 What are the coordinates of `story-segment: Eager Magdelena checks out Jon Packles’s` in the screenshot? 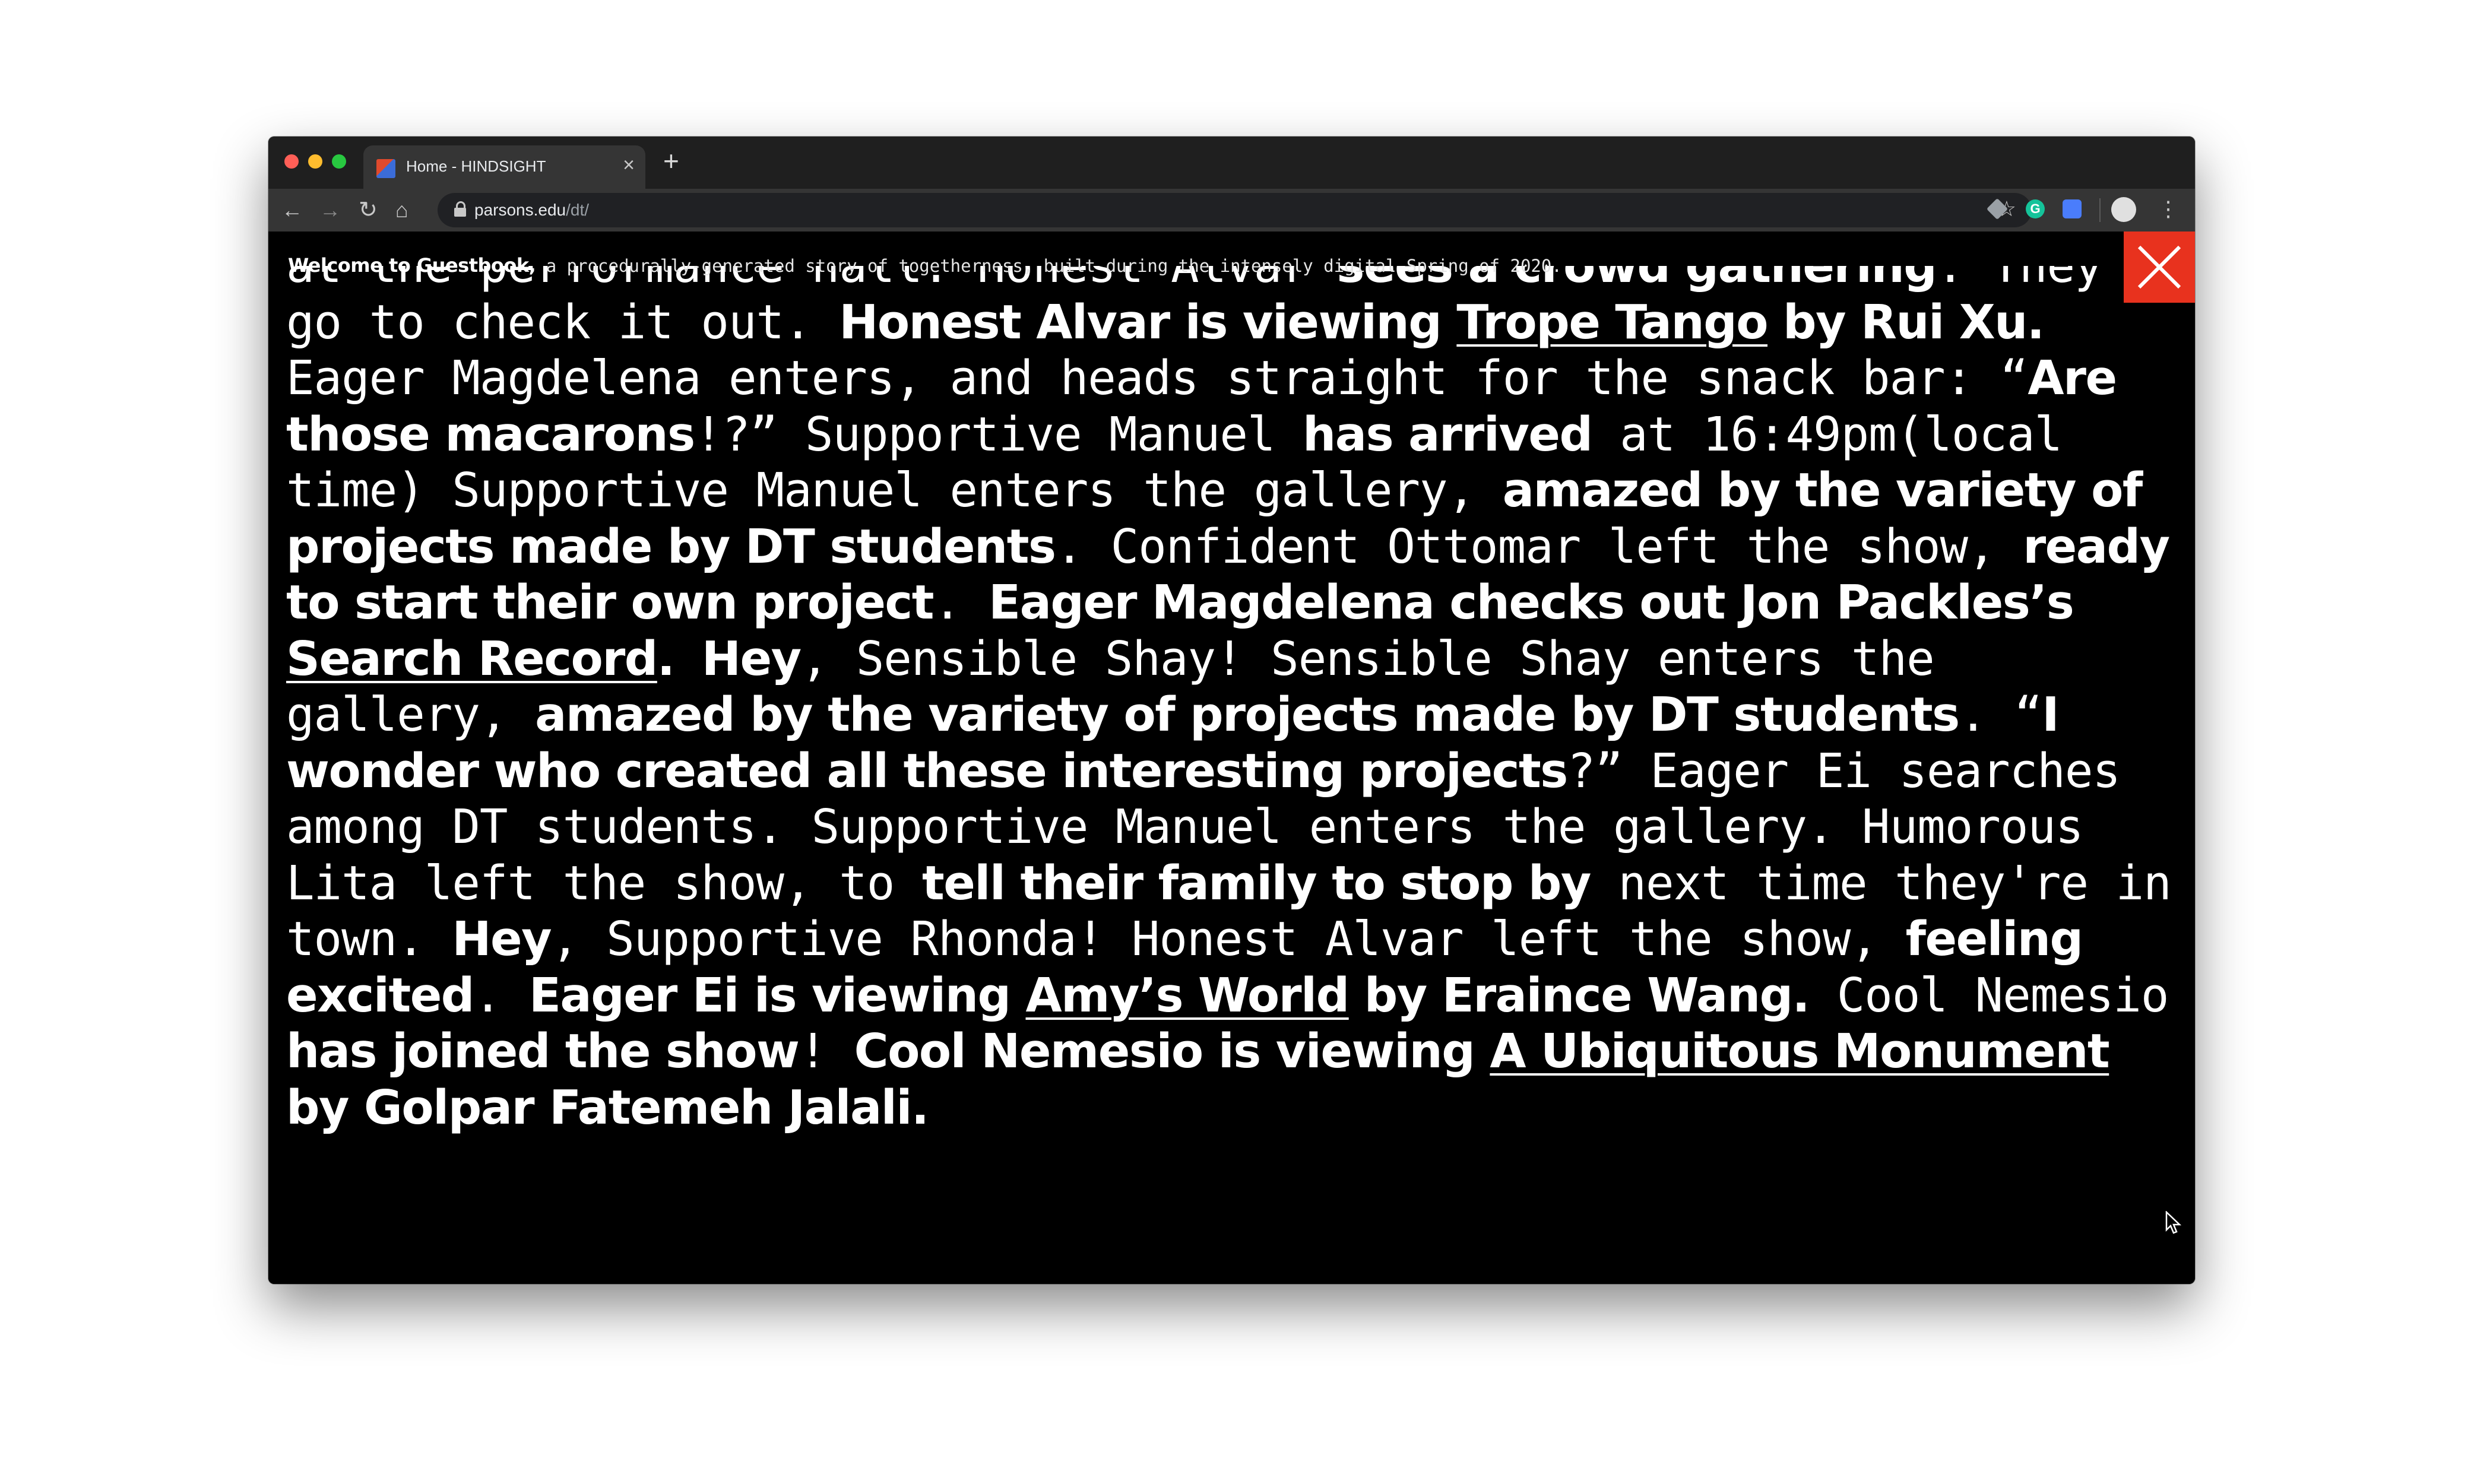 It's located at (1531, 602).